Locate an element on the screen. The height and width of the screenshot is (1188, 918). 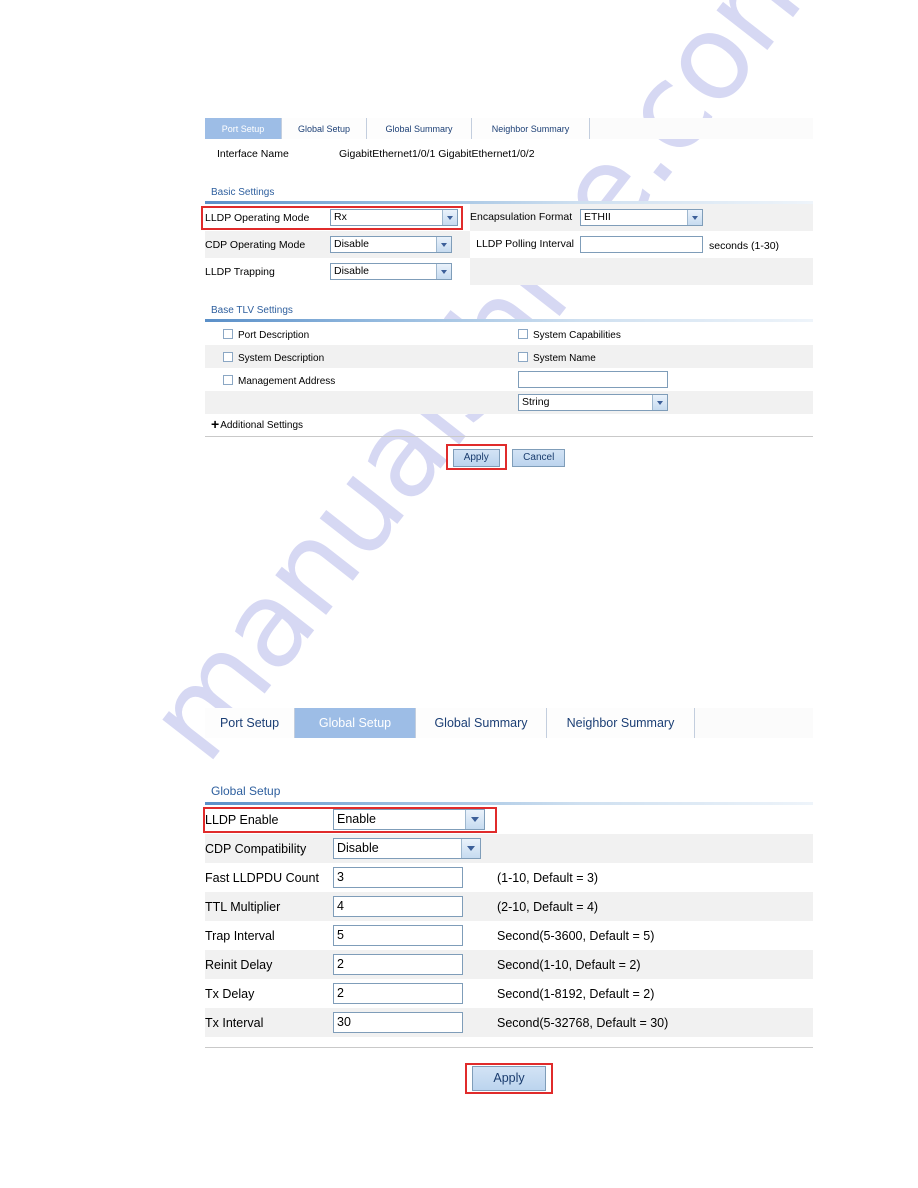
tx-interval-input: 30 is located at coordinates (398, 1022).